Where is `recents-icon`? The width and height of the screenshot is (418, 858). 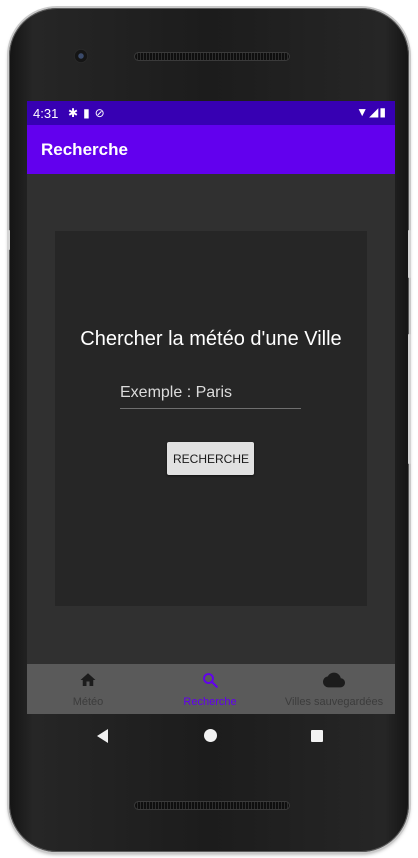
recents-icon is located at coordinates (317, 736).